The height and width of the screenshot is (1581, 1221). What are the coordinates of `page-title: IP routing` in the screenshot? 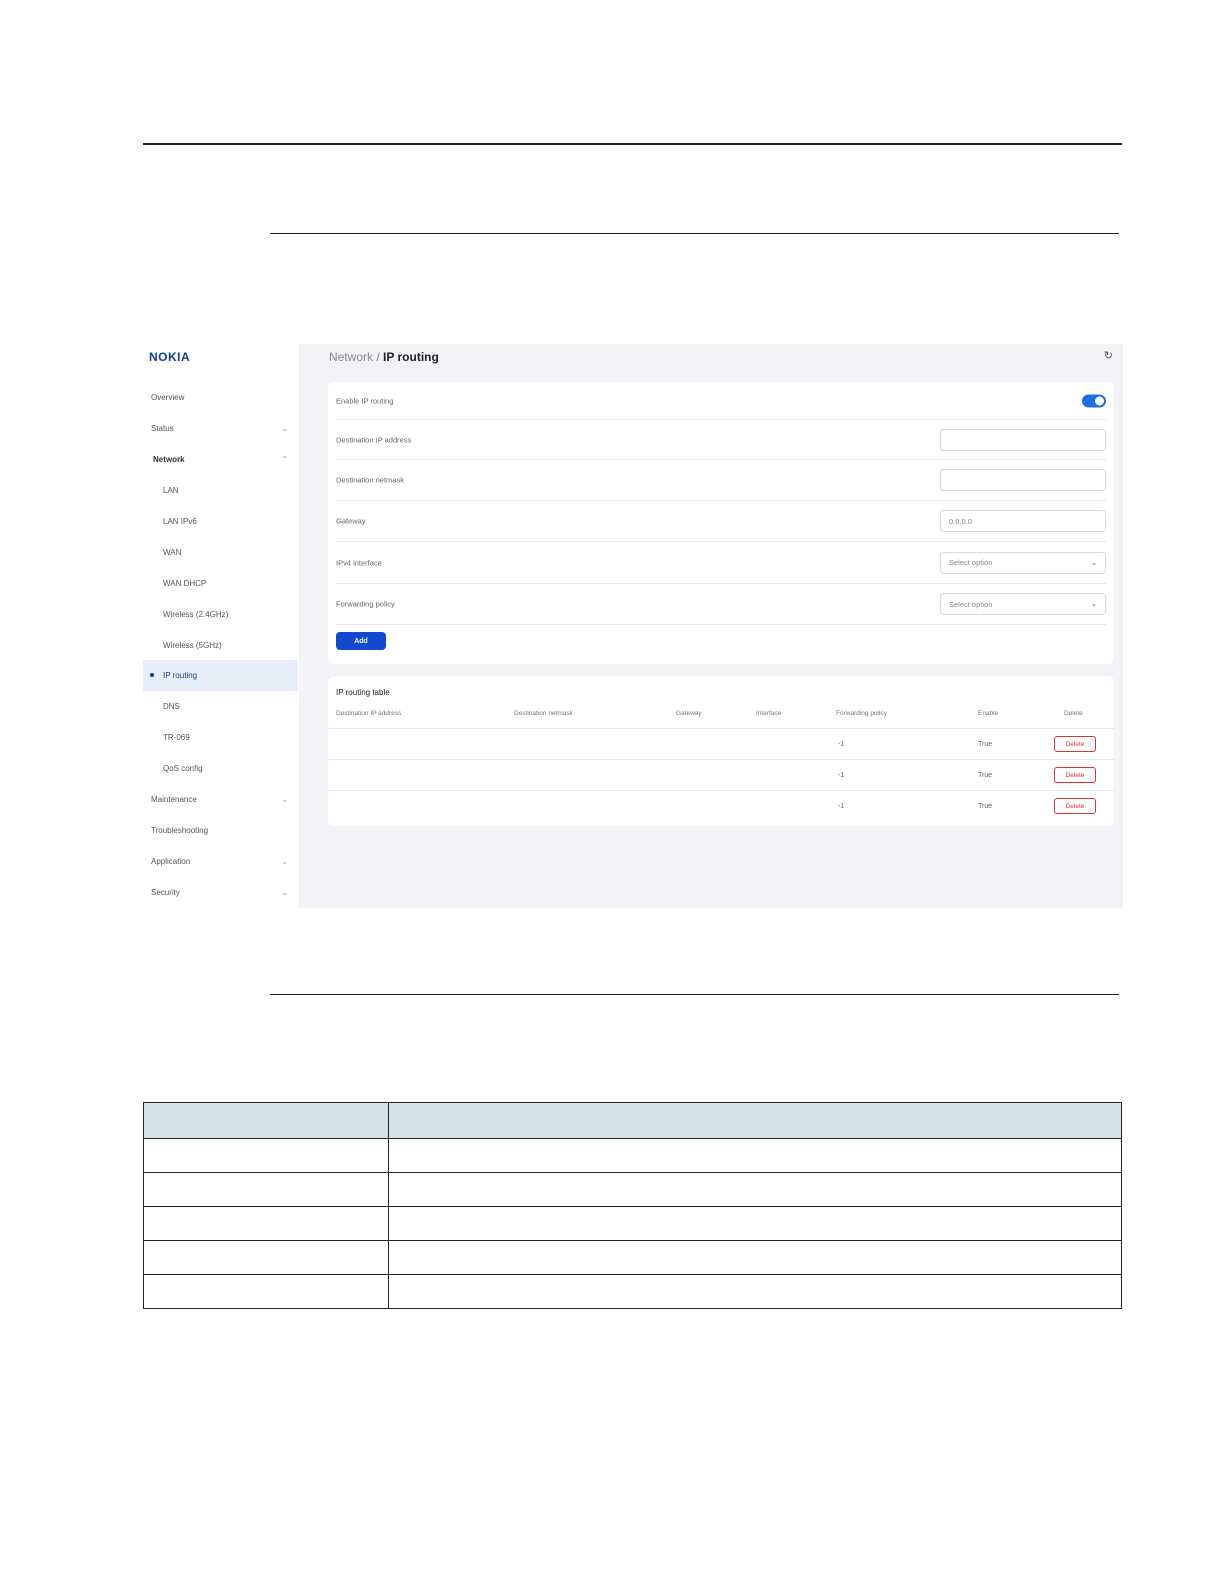 It's located at (411, 357).